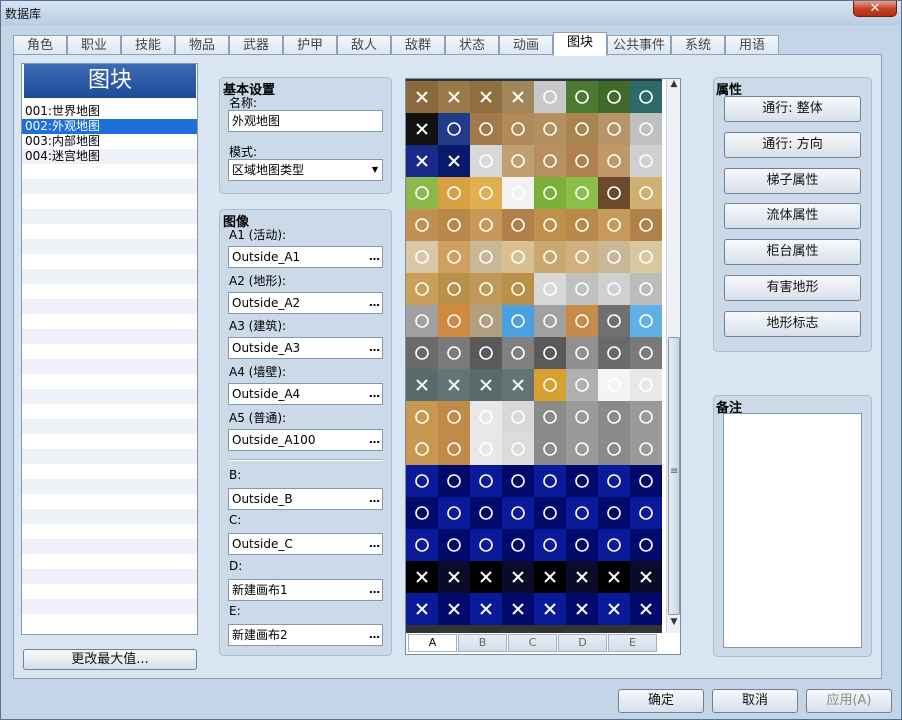 Image resolution: width=902 pixels, height=720 pixels. I want to click on tile-page-tab-C: C, so click(532, 643).